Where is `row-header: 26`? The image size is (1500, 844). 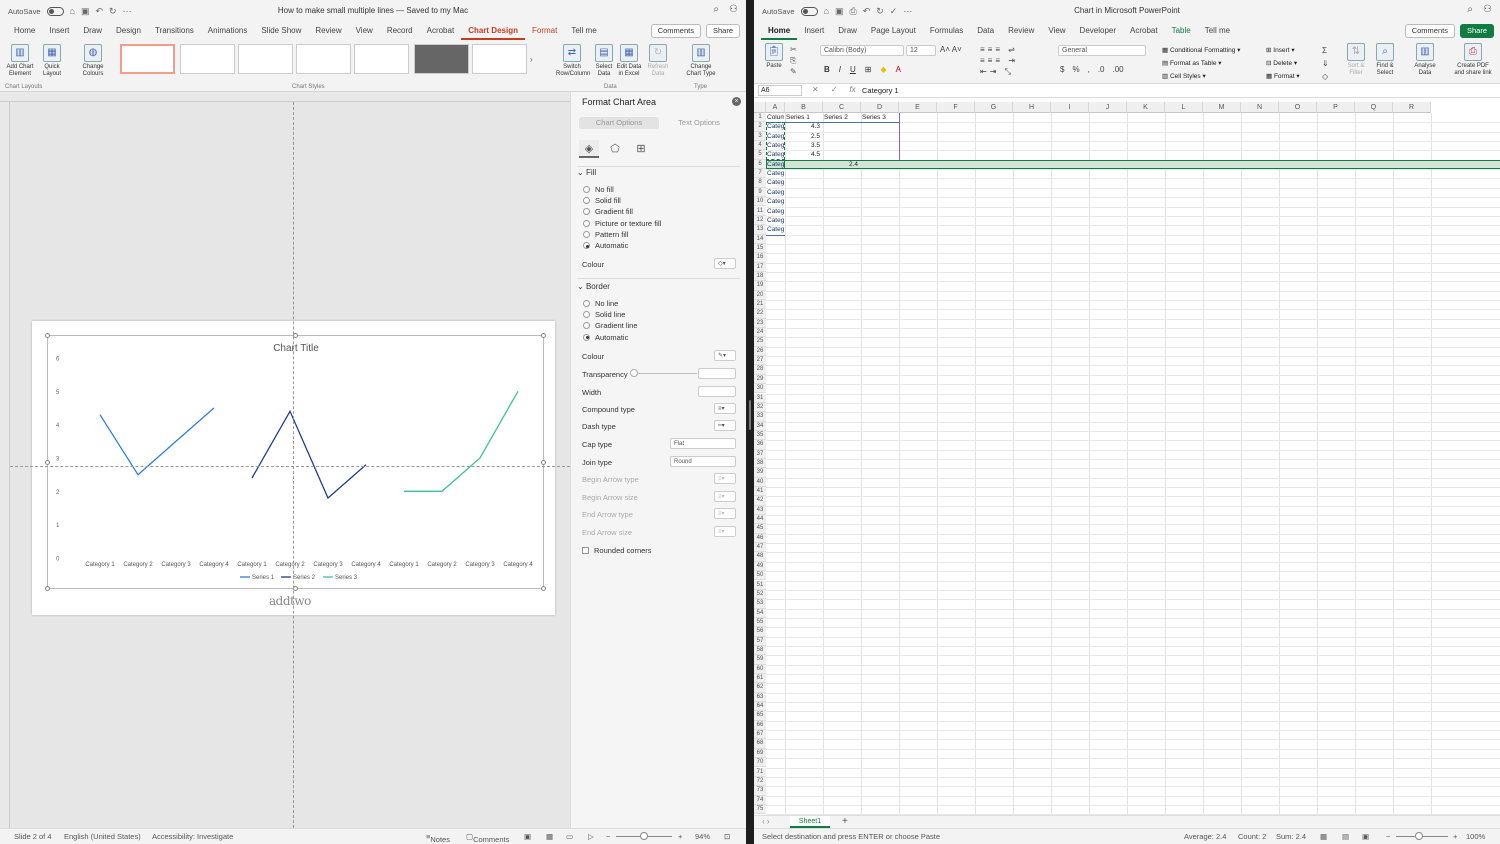 row-header: 26 is located at coordinates (760, 351).